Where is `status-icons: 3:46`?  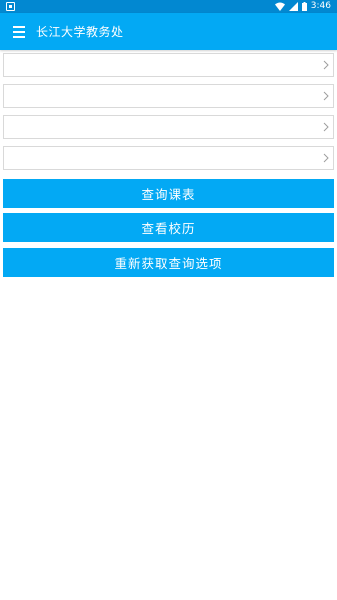
status-icons: 3:46 is located at coordinates (302, 6).